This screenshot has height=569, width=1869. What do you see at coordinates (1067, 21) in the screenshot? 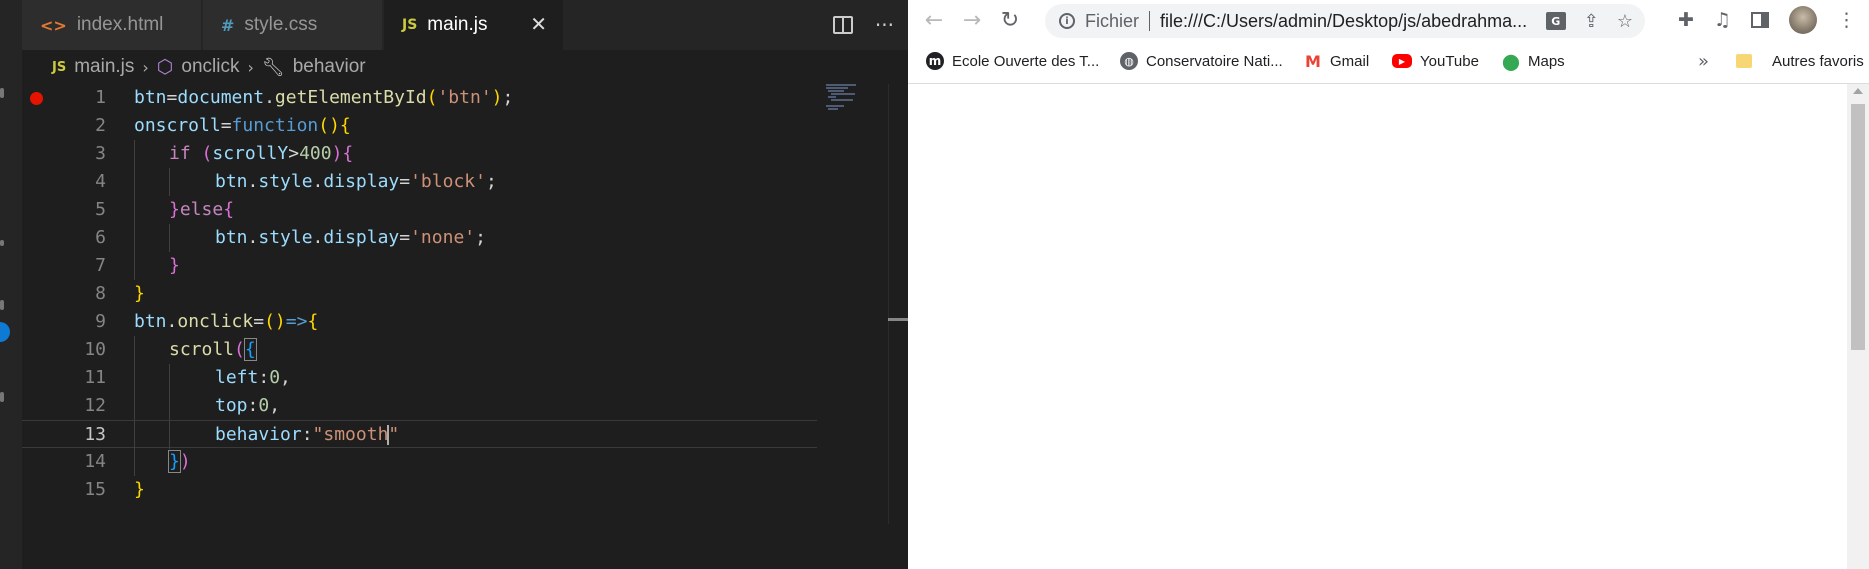
I see `info-icon: i` at bounding box center [1067, 21].